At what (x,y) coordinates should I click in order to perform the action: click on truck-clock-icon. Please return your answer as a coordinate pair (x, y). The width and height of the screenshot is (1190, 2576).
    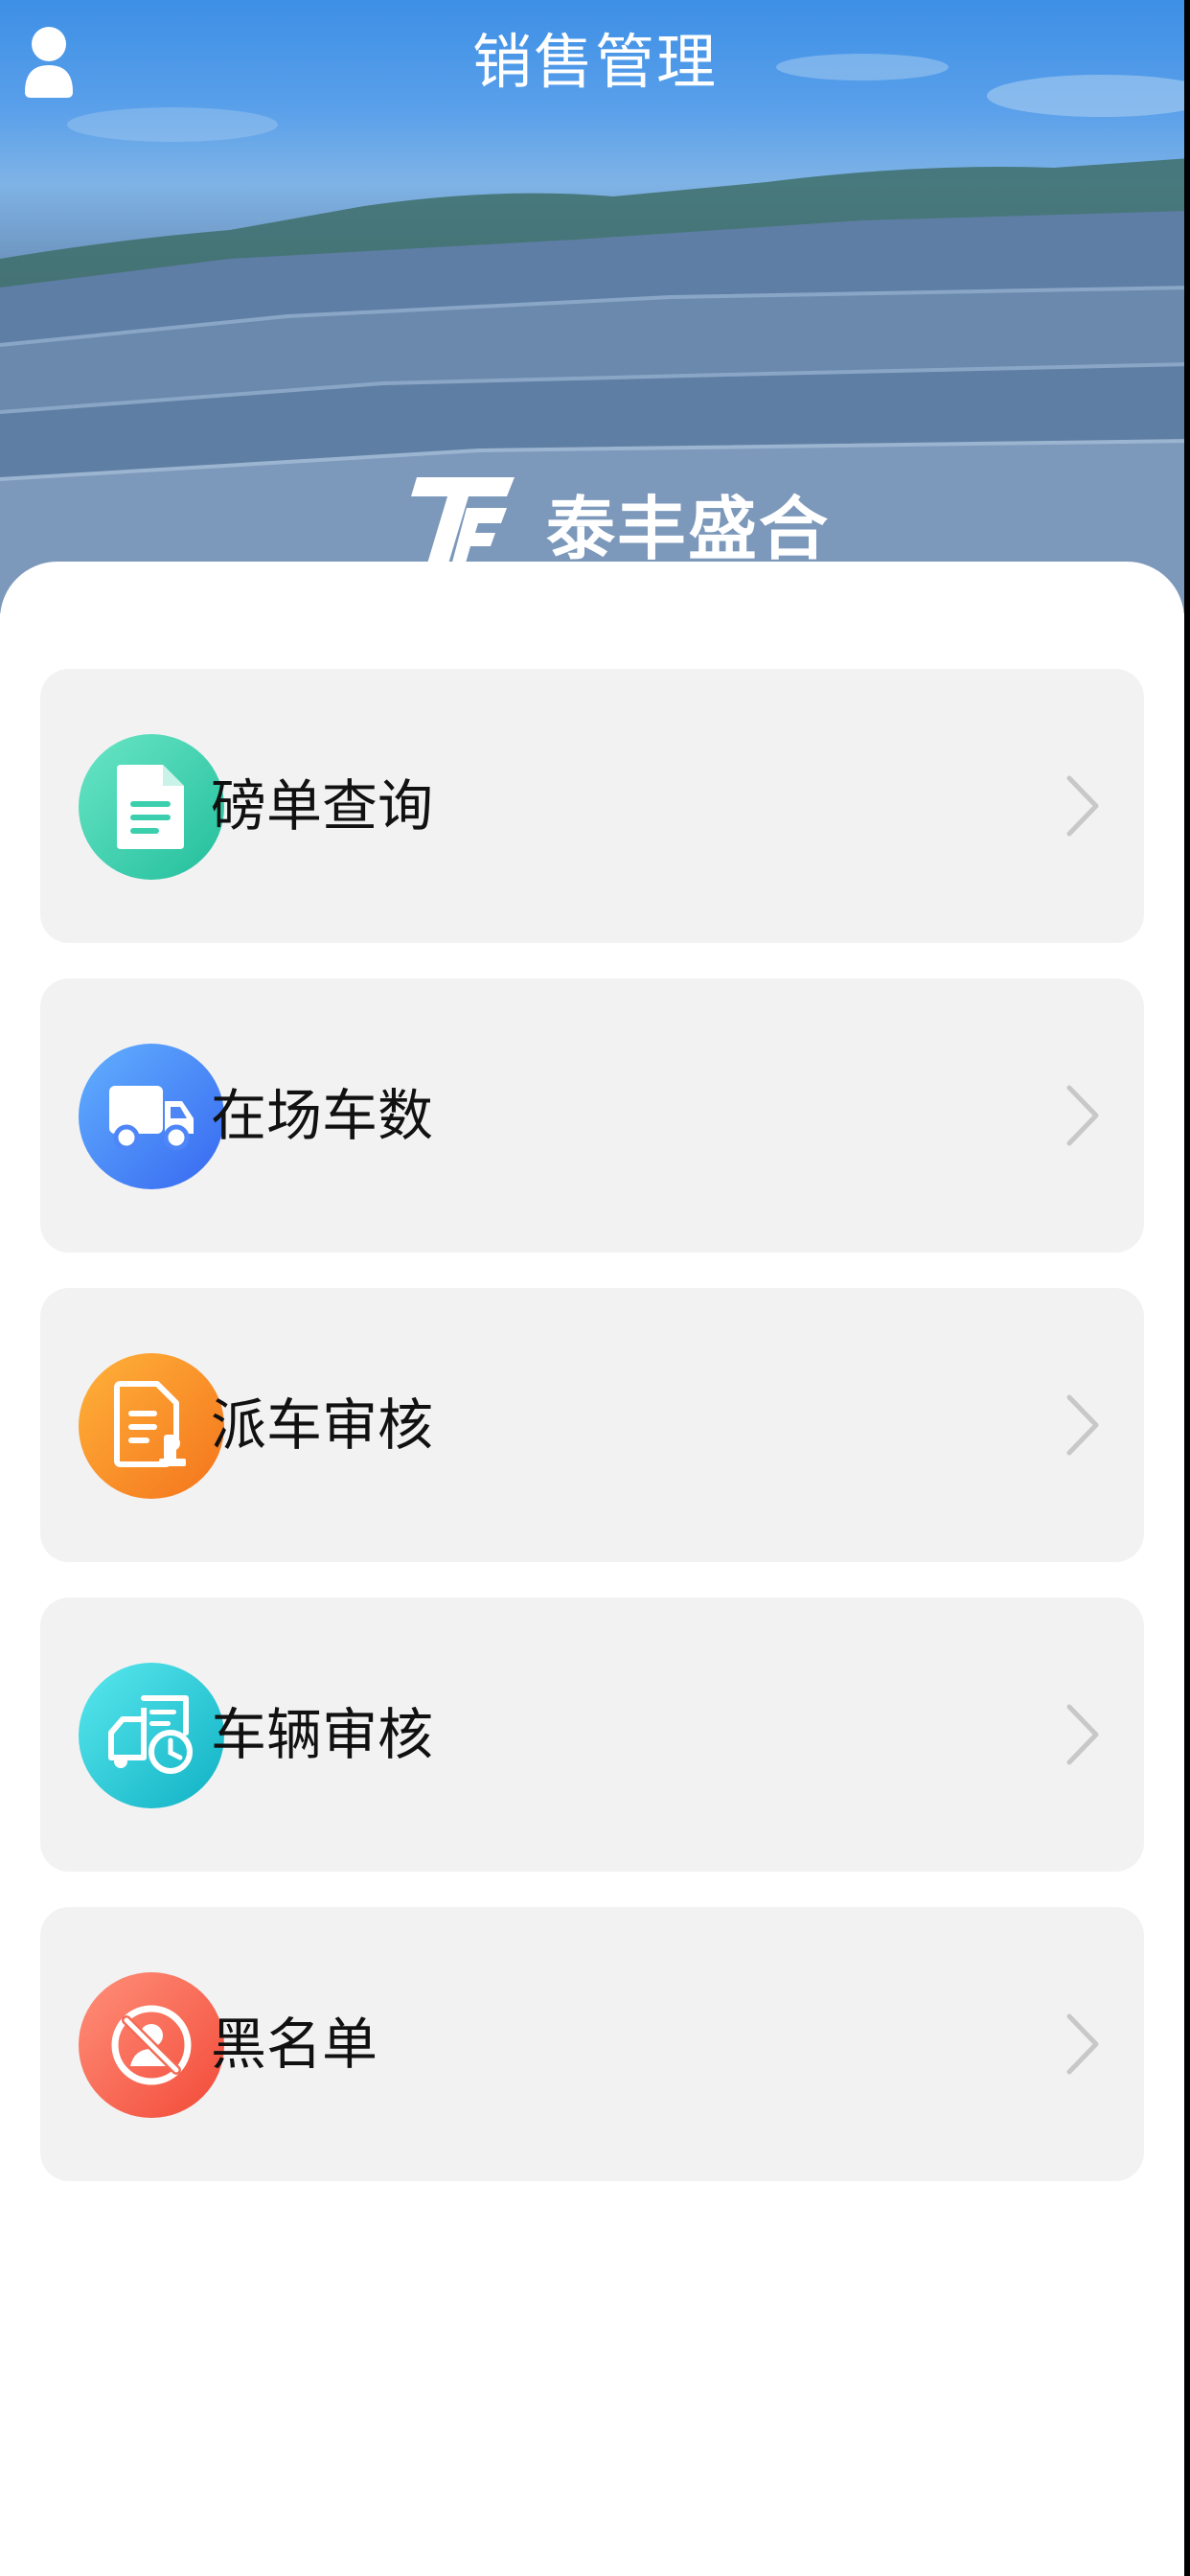
    Looking at the image, I should click on (151, 1736).